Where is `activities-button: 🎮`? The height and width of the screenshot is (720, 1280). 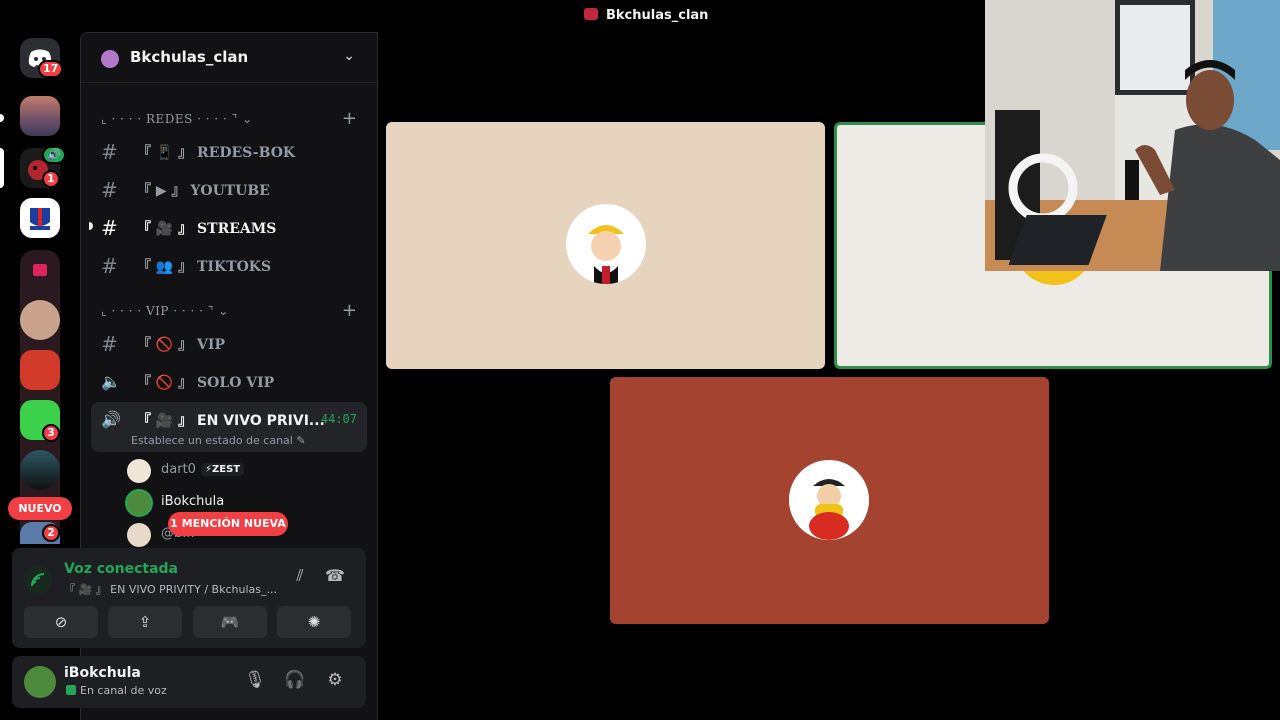
activities-button: 🎮 is located at coordinates (230, 622).